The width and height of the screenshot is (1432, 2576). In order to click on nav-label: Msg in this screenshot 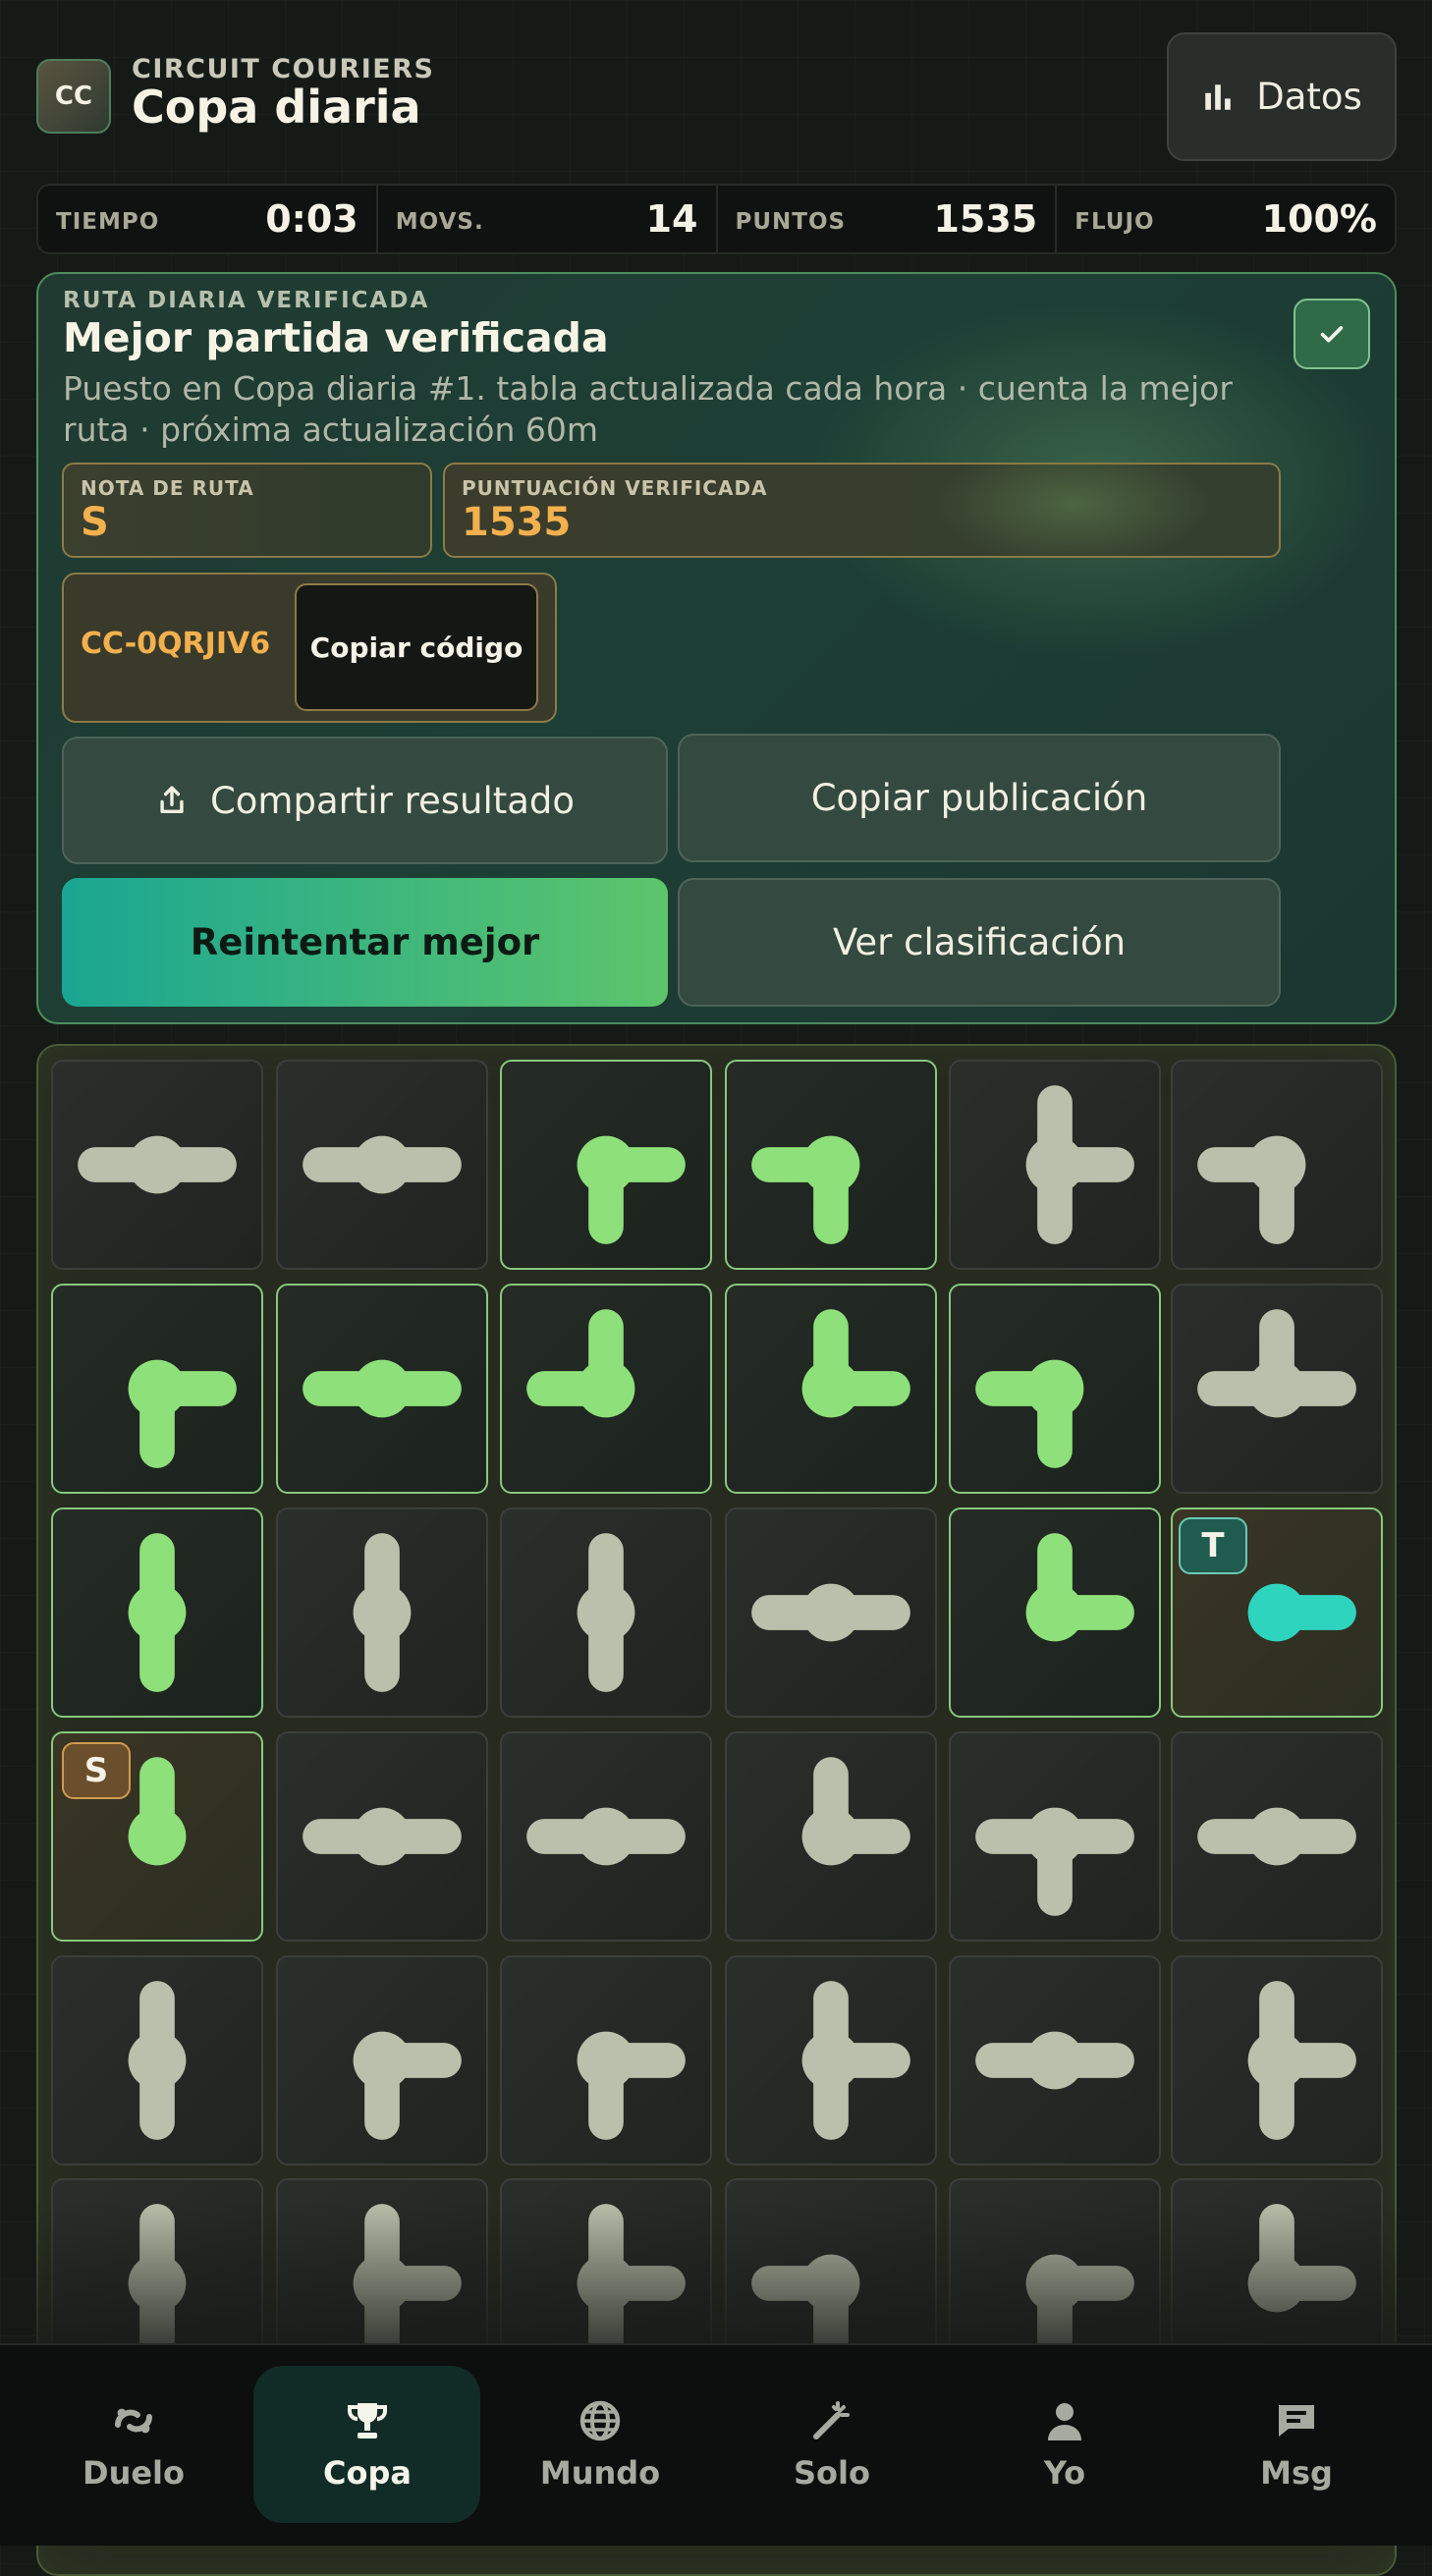, I will do `click(1296, 2473)`.